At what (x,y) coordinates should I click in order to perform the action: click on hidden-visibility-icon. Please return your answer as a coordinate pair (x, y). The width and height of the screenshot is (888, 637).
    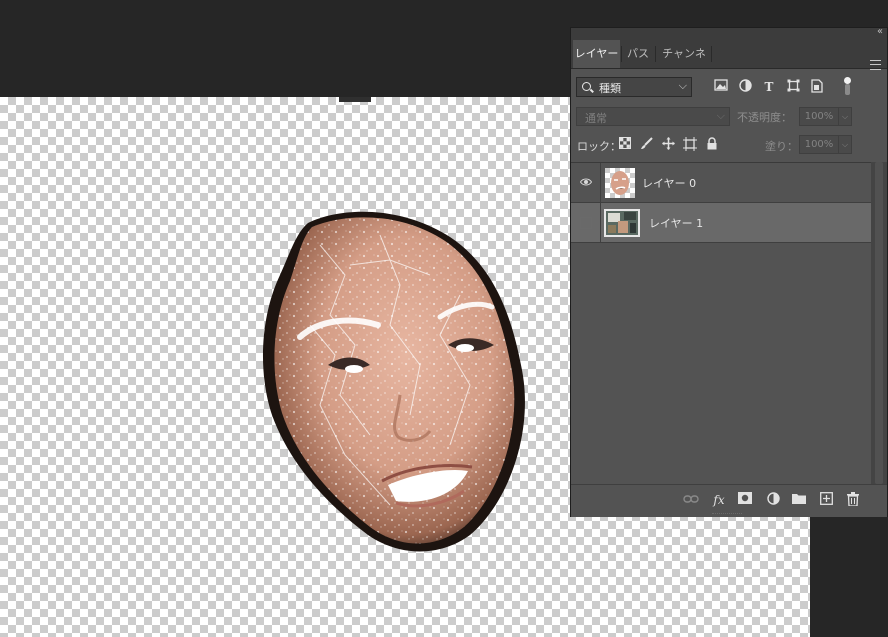
    Looking at the image, I should click on (586, 223).